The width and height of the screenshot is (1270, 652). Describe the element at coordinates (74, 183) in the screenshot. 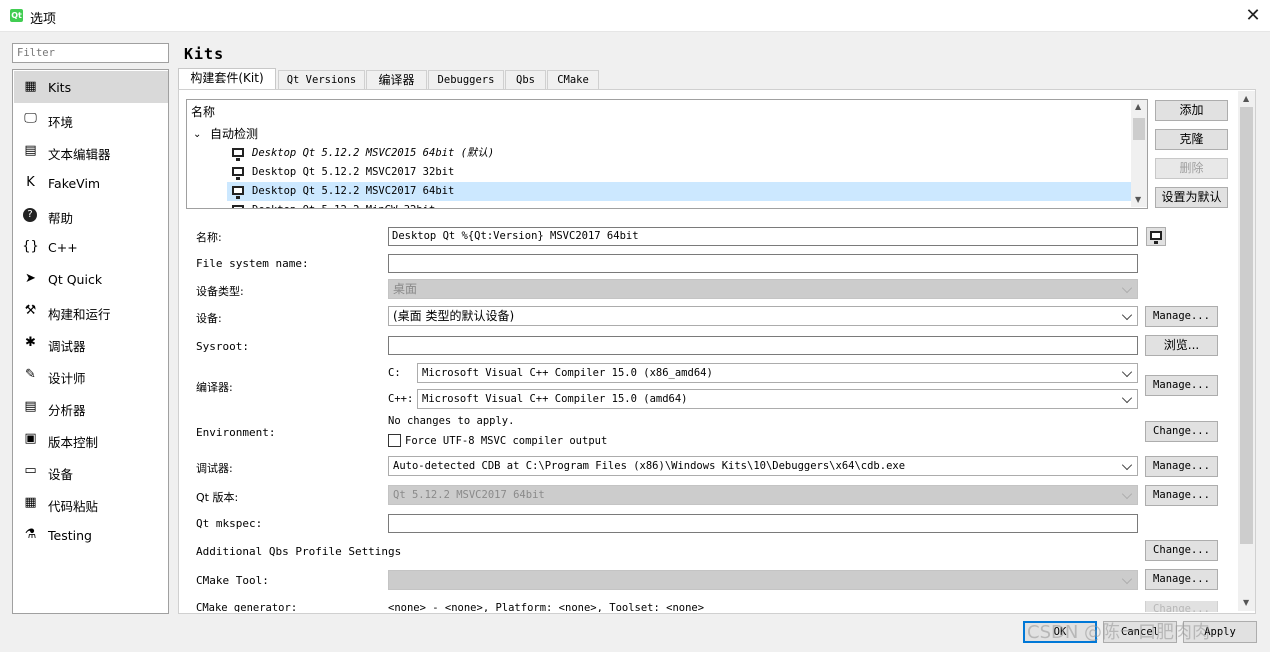

I see `sidebar-item-label: FakeVim` at that location.